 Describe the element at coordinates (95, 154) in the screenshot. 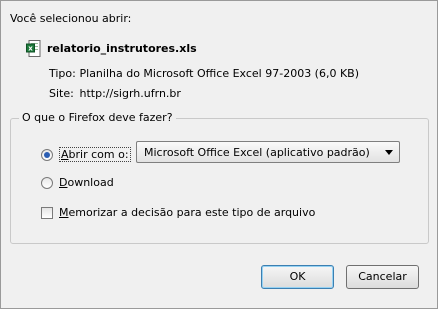

I see `open-with-label: Abrir com o:` at that location.